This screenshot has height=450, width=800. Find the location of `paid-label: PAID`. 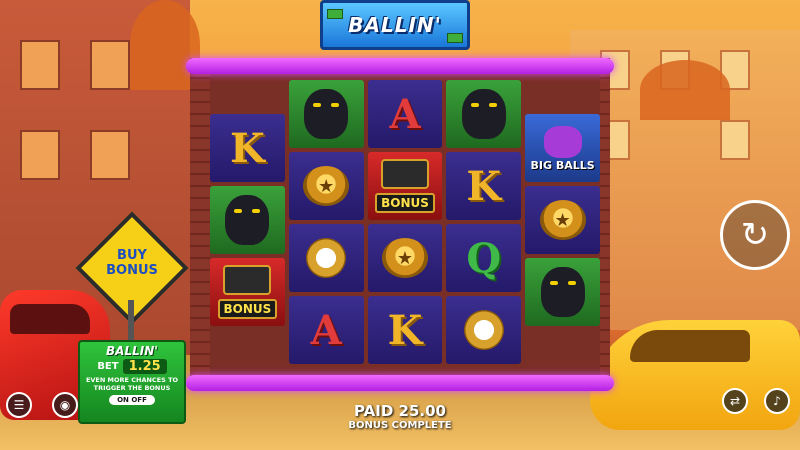

paid-label: PAID is located at coordinates (374, 411).